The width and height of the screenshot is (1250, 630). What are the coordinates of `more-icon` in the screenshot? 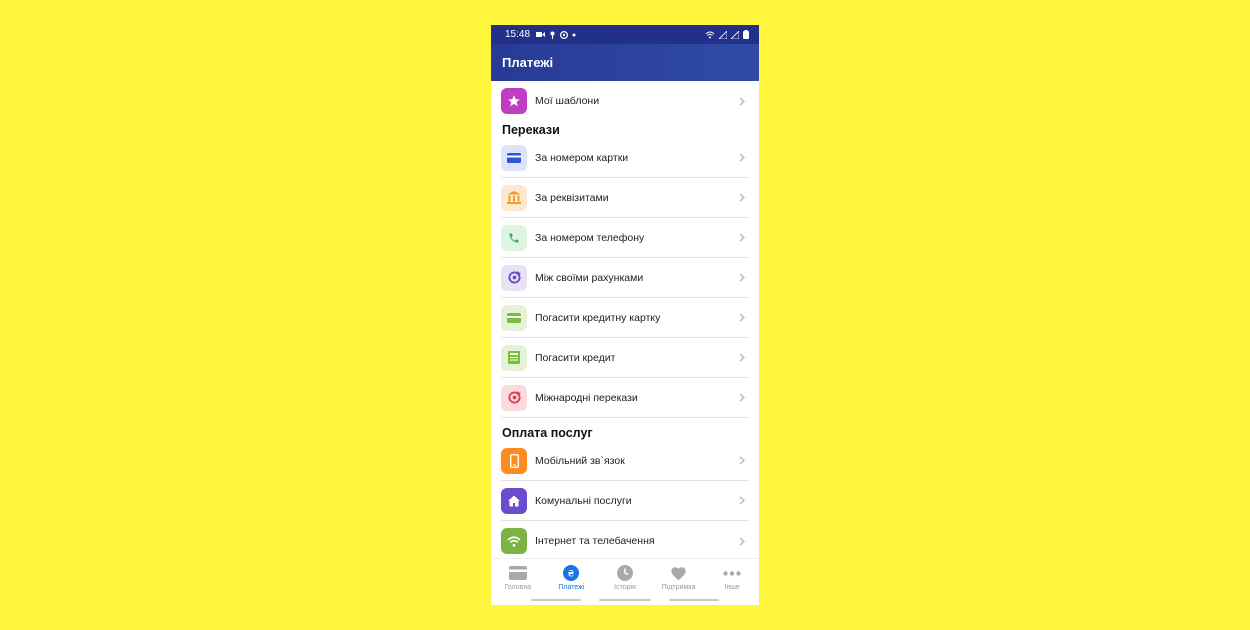 It's located at (732, 573).